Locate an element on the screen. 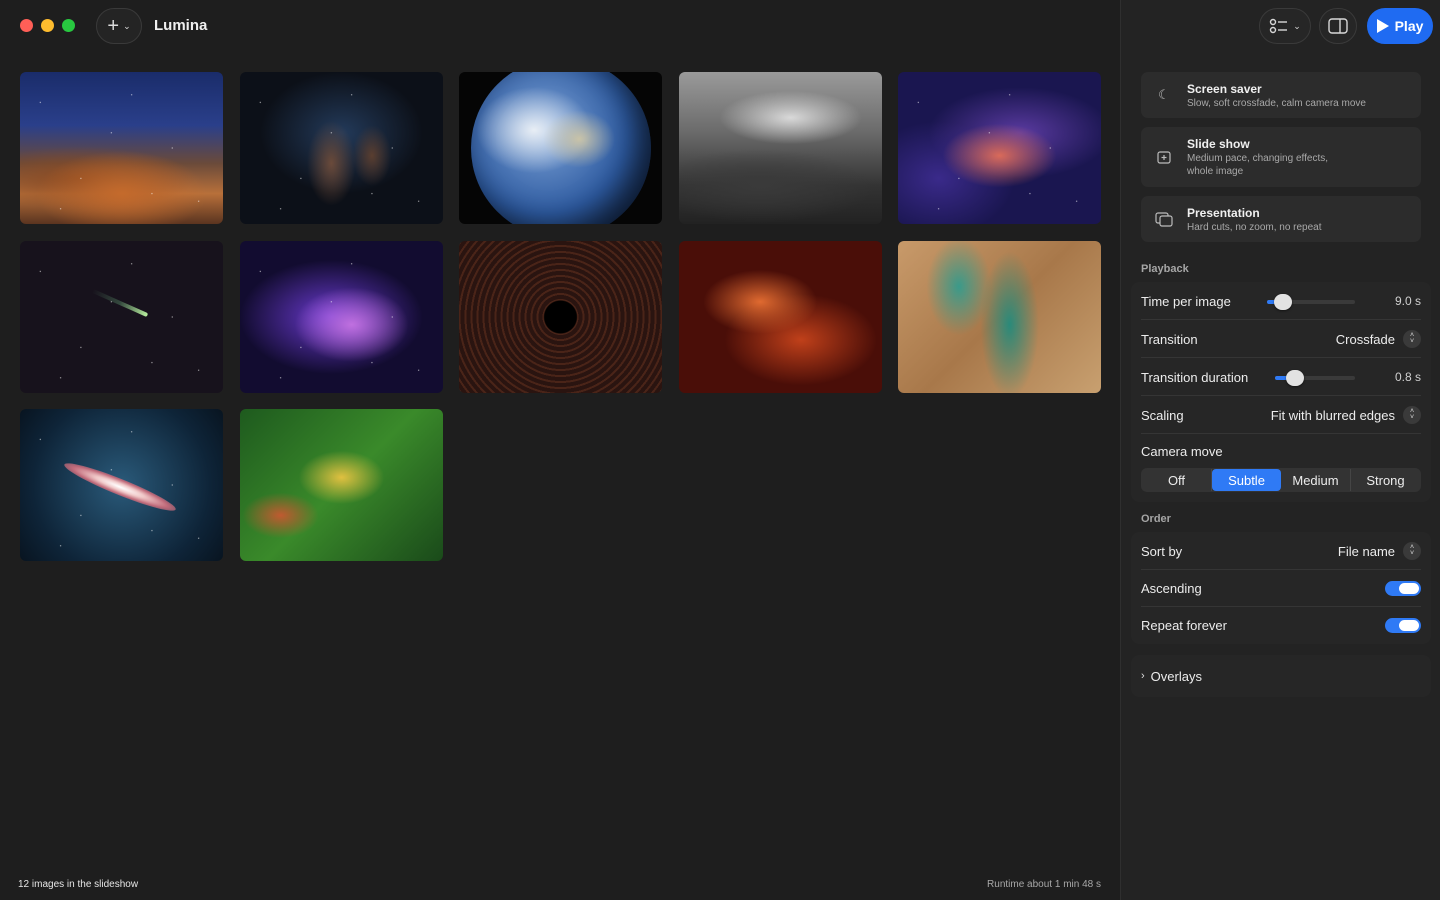  camera-move-off: Off is located at coordinates (1177, 480).